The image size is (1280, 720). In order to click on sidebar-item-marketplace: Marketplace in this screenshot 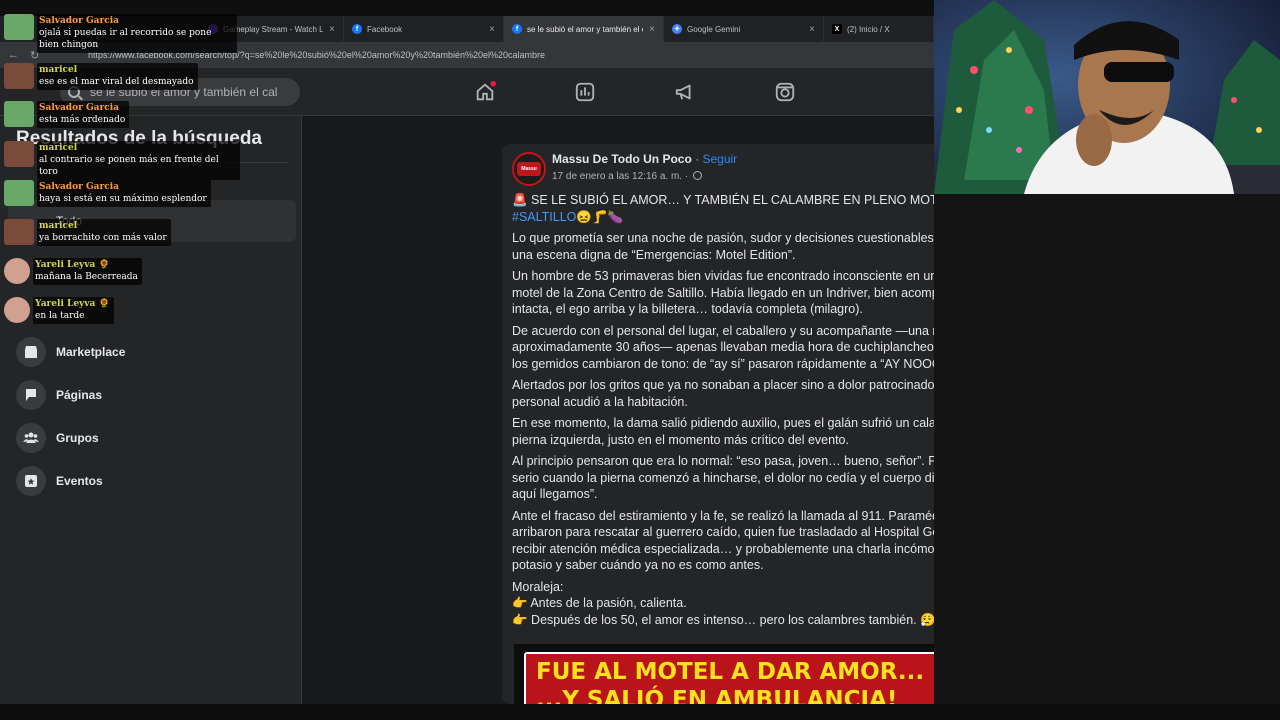, I will do `click(151, 352)`.